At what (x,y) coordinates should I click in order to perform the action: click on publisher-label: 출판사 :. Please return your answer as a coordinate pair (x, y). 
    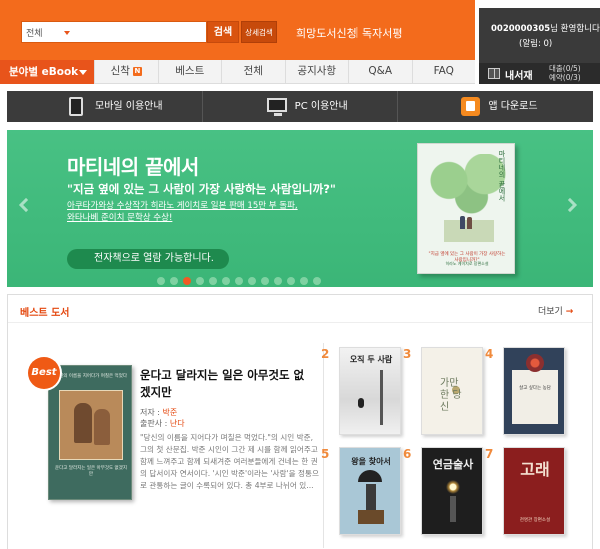
    Looking at the image, I should click on (155, 423).